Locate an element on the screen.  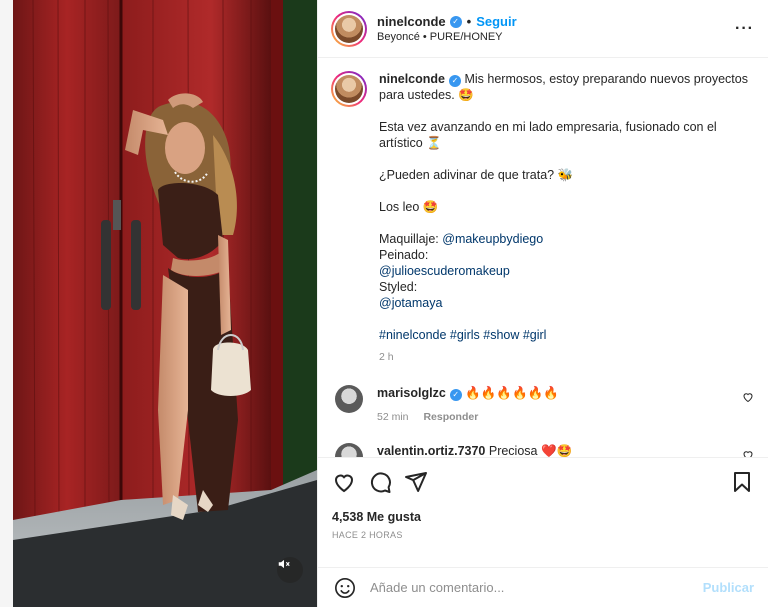
more-options-icon: ··· is located at coordinates (744, 29).